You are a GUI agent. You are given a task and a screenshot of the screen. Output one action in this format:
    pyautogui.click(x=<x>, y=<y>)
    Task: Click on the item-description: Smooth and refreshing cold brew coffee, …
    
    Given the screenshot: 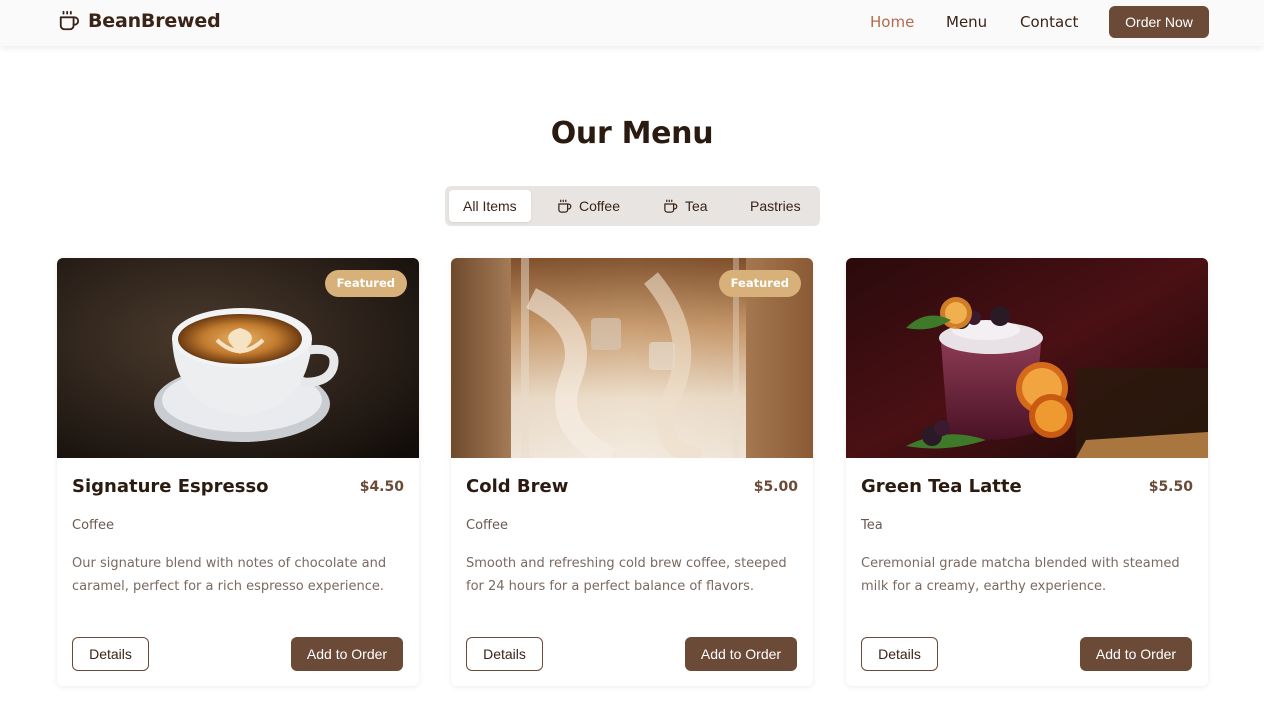 What is the action you would take?
    pyautogui.click(x=626, y=575)
    